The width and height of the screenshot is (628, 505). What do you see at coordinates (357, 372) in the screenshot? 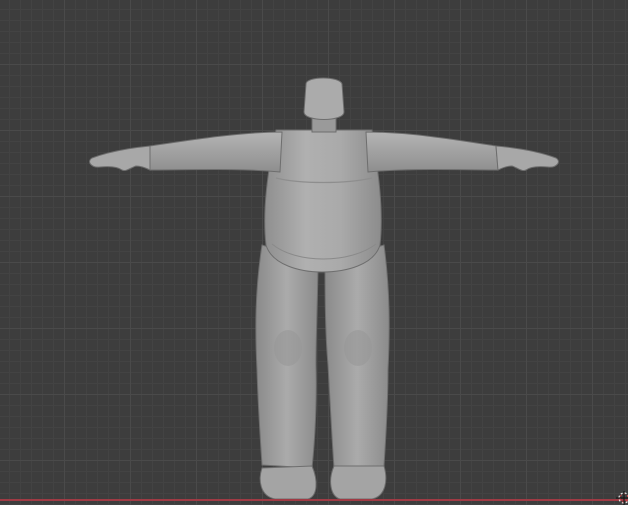
I see `right-leg` at bounding box center [357, 372].